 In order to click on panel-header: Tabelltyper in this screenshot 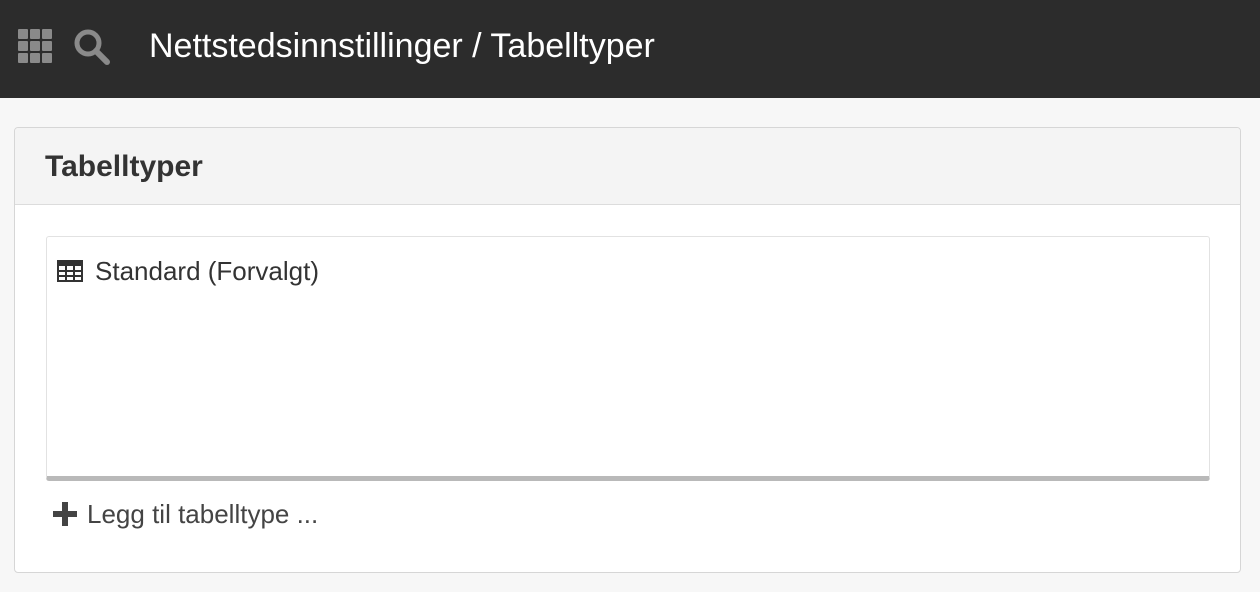, I will do `click(627, 166)`.